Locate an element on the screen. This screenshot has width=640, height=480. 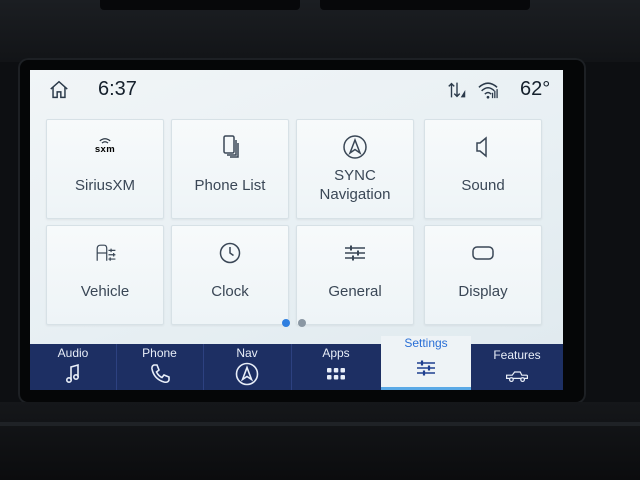
nav-label: Settings is located at coordinates (426, 343).